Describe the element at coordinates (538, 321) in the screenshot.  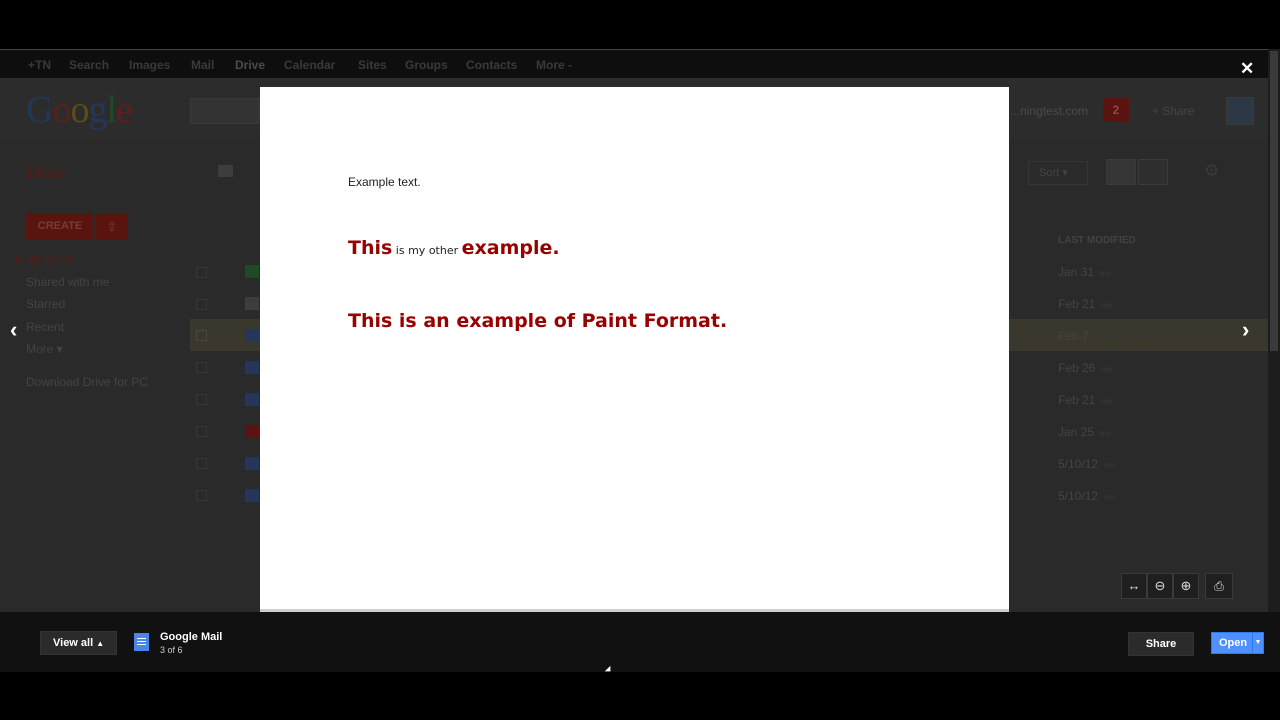
I see `doc-text-line-3: This is an example of Paint Format.` at that location.